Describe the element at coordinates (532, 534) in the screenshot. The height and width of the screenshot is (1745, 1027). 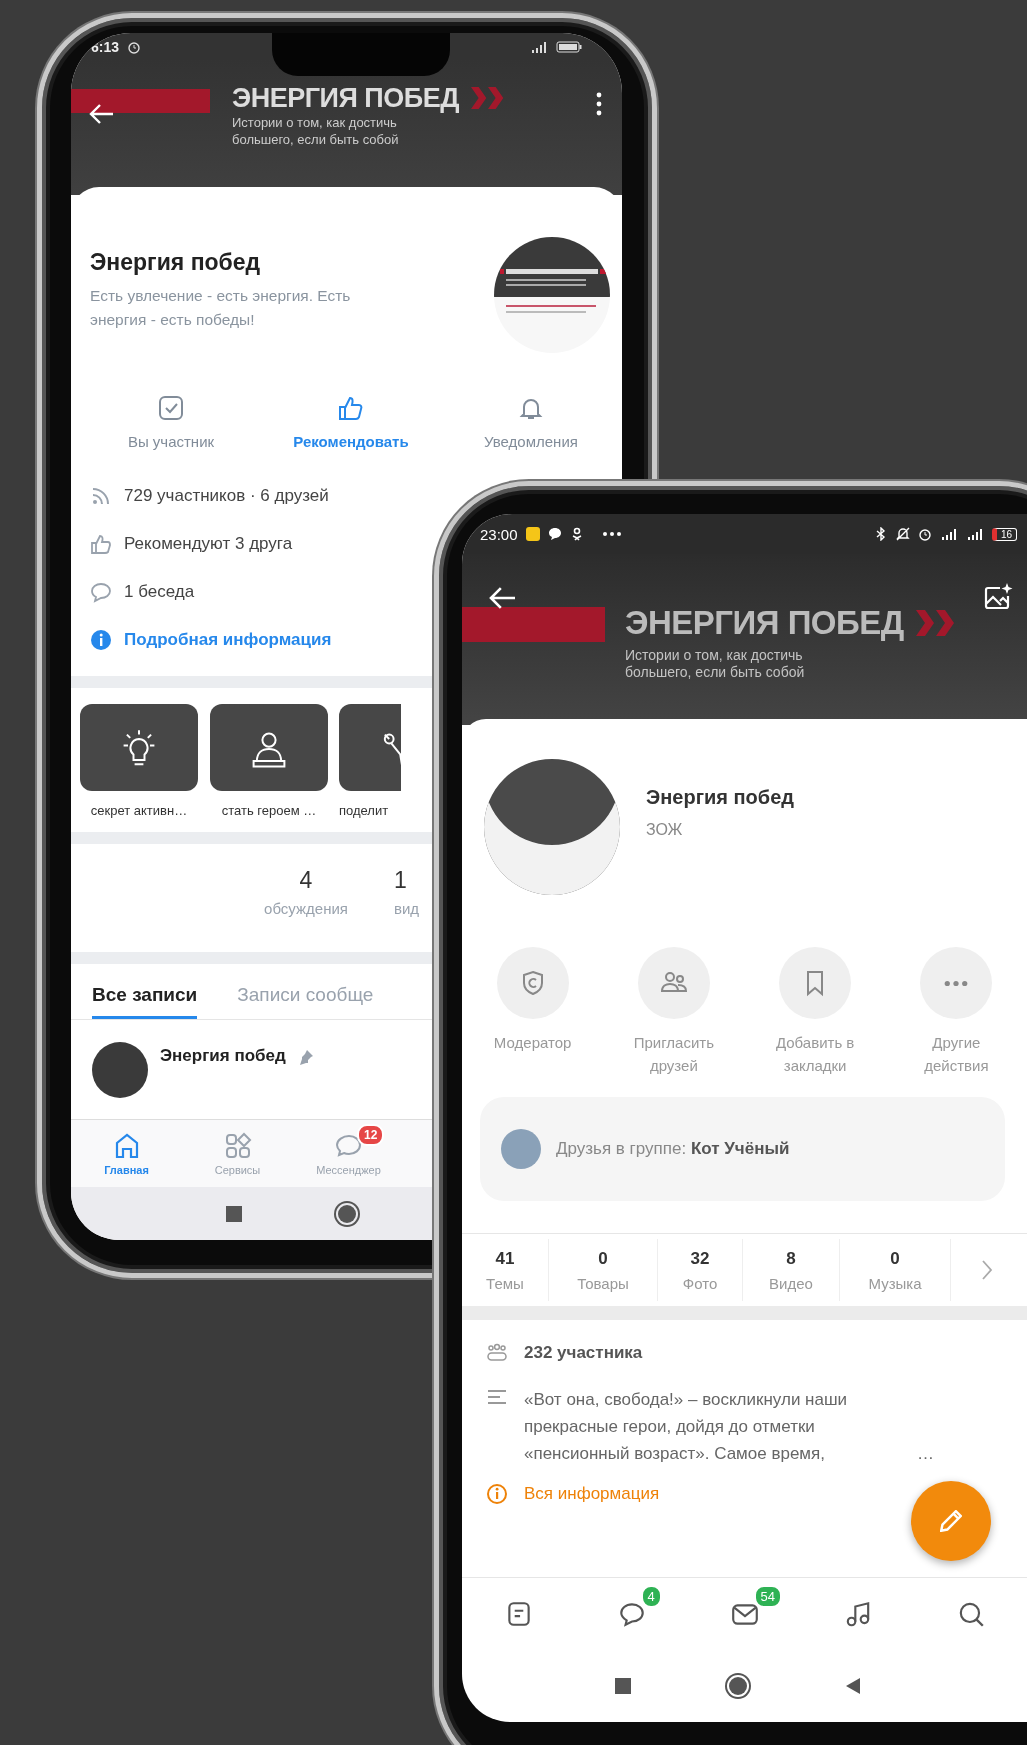
I see `notification-app-icon` at that location.